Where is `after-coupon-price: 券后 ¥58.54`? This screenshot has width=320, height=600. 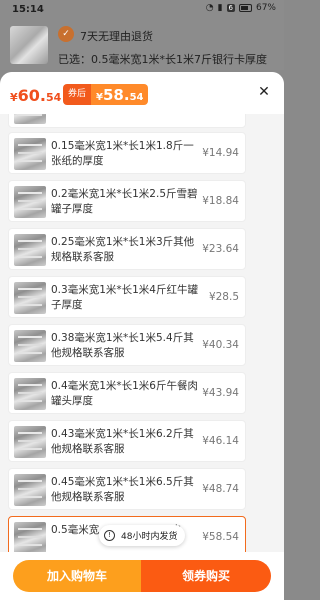 after-coupon-price: 券后 ¥58.54 is located at coordinates (106, 94).